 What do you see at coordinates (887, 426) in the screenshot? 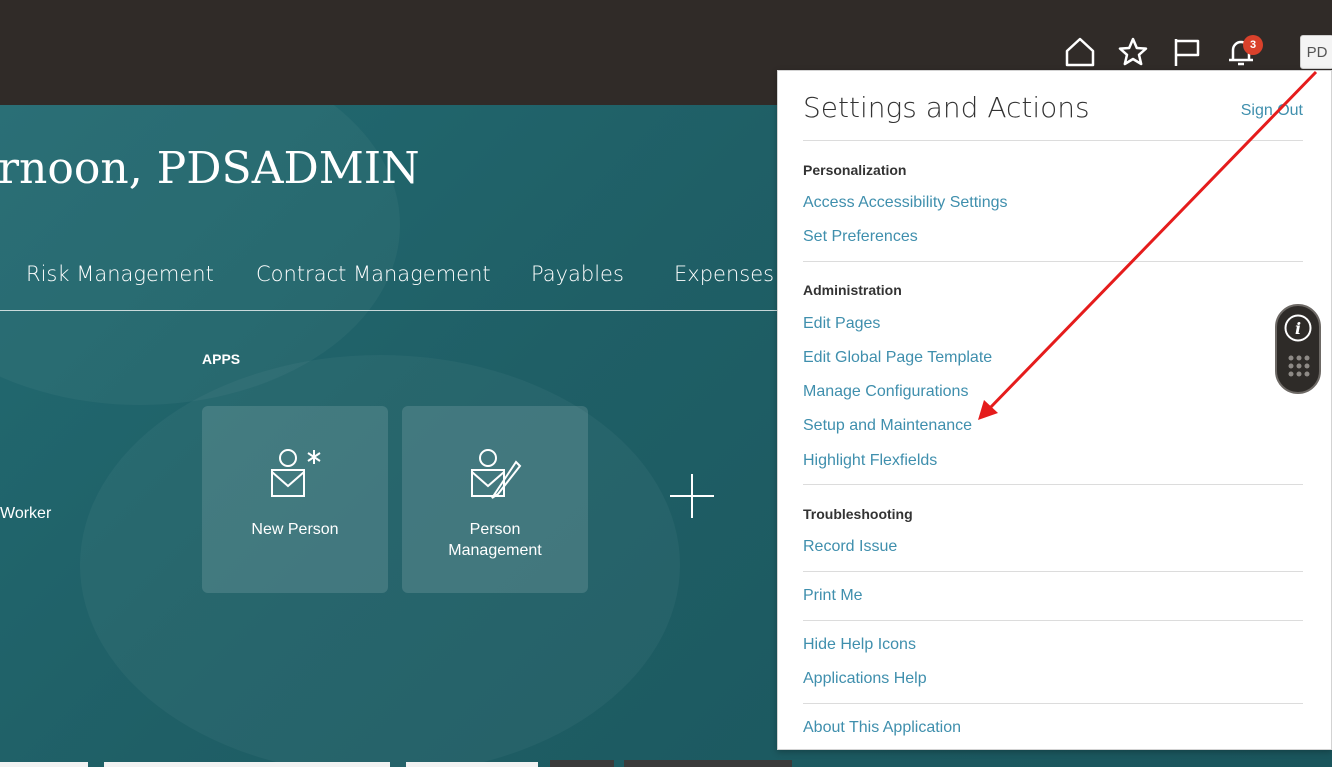
I see `setup-and-maintenance-link: Setup and Maintenance` at bounding box center [887, 426].